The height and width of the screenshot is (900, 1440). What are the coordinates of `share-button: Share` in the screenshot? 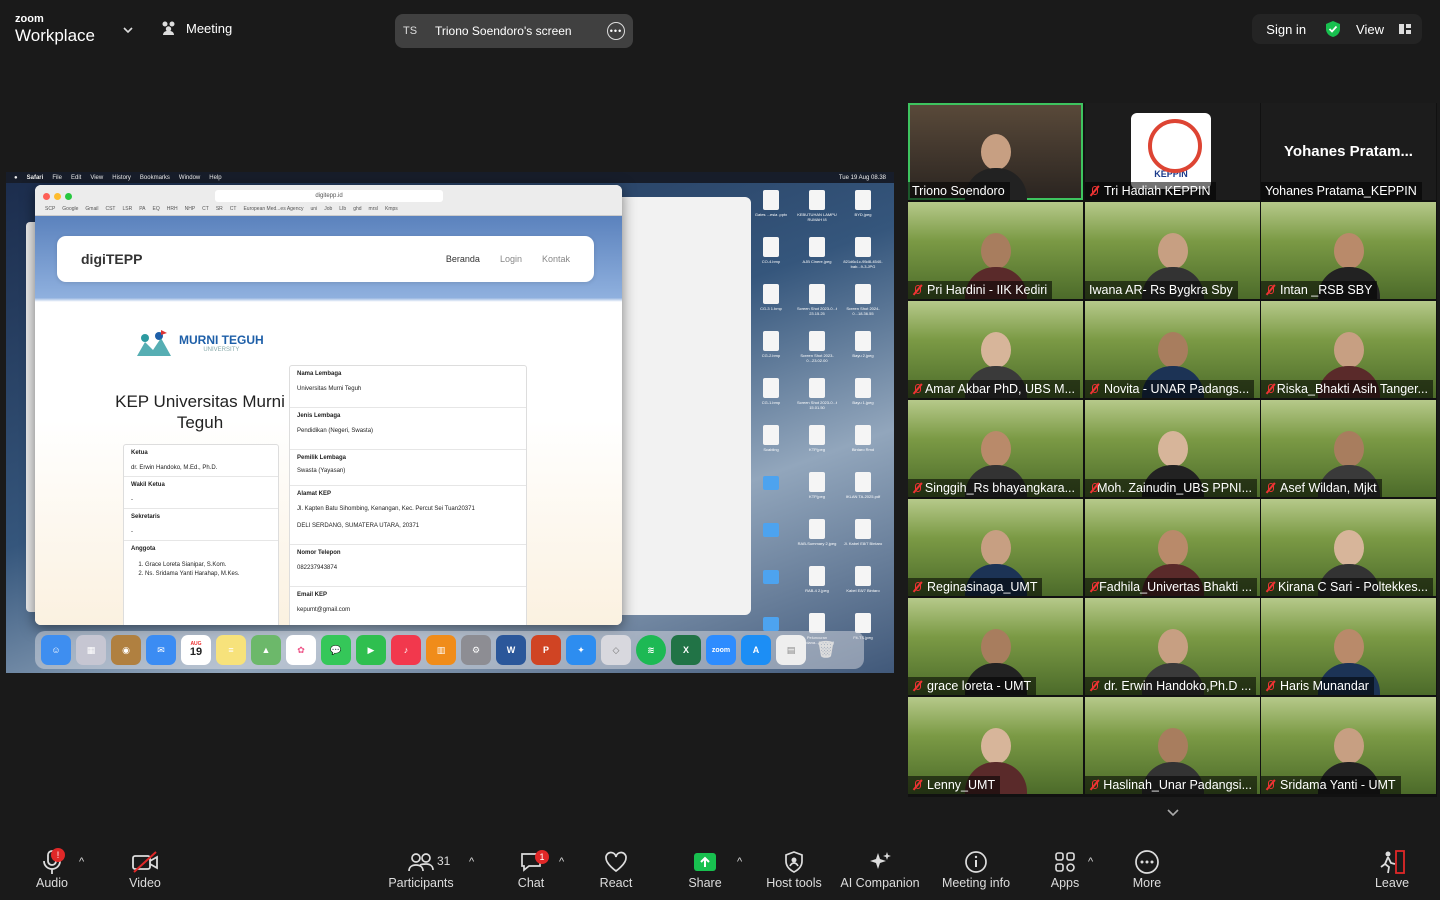 It's located at (705, 869).